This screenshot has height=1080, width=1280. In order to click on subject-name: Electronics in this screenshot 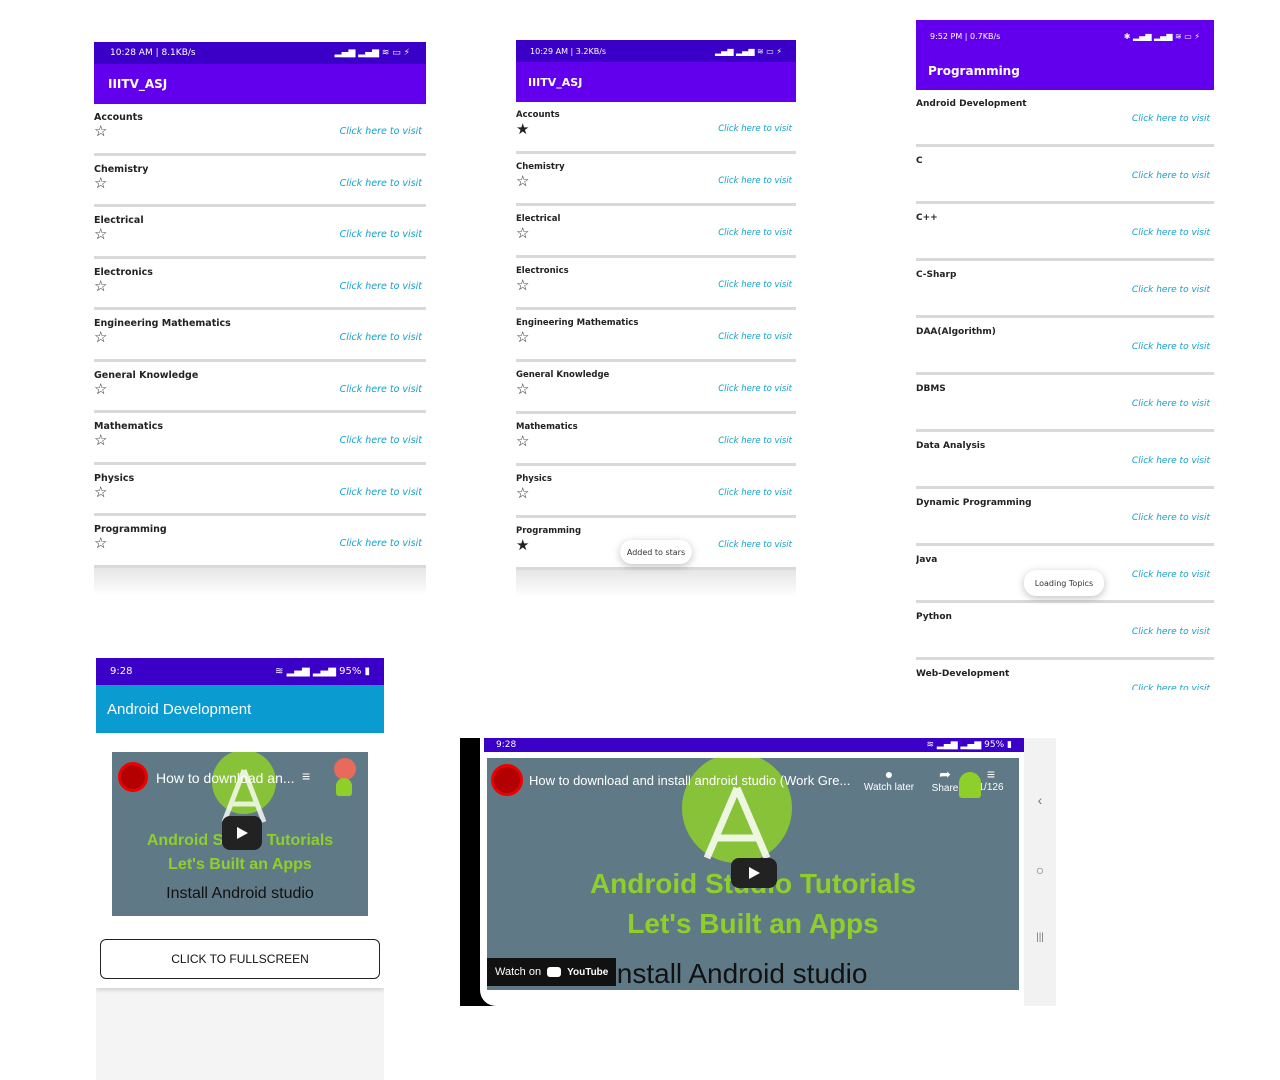, I will do `click(123, 272)`.